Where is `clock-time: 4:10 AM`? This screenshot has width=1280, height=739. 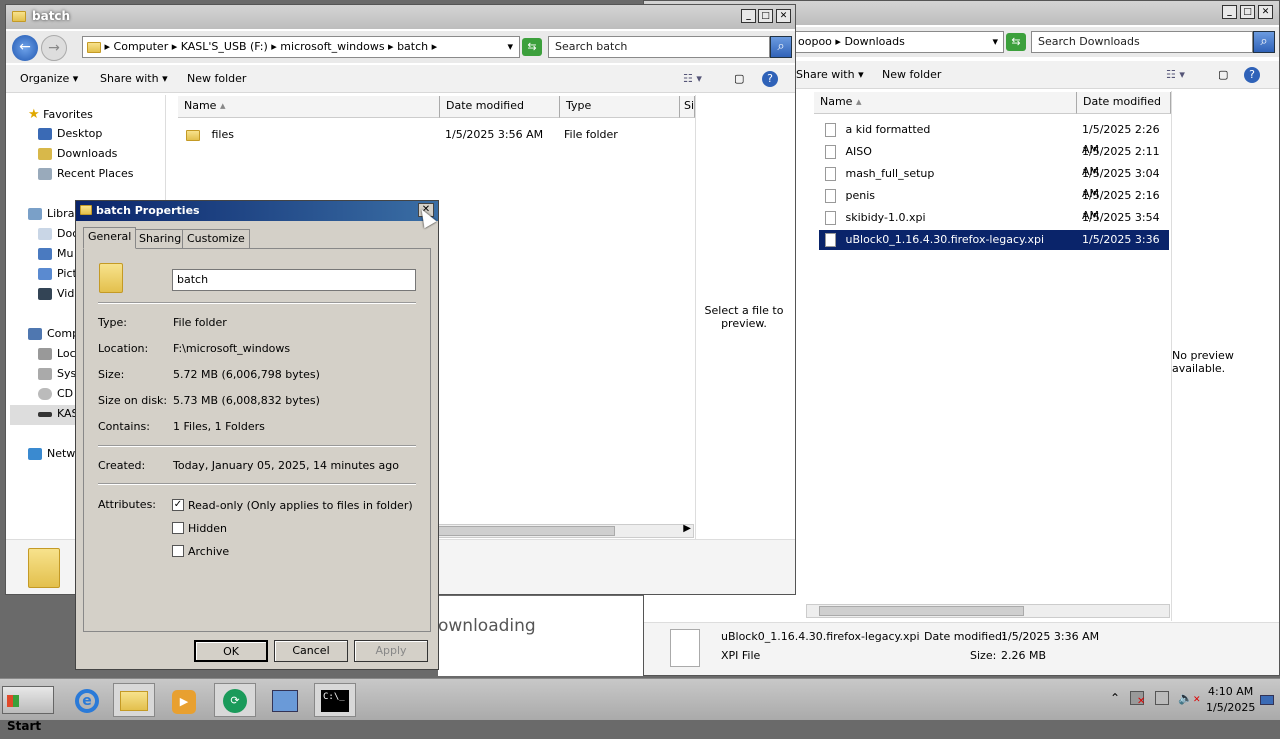 clock-time: 4:10 AM is located at coordinates (1230, 691).